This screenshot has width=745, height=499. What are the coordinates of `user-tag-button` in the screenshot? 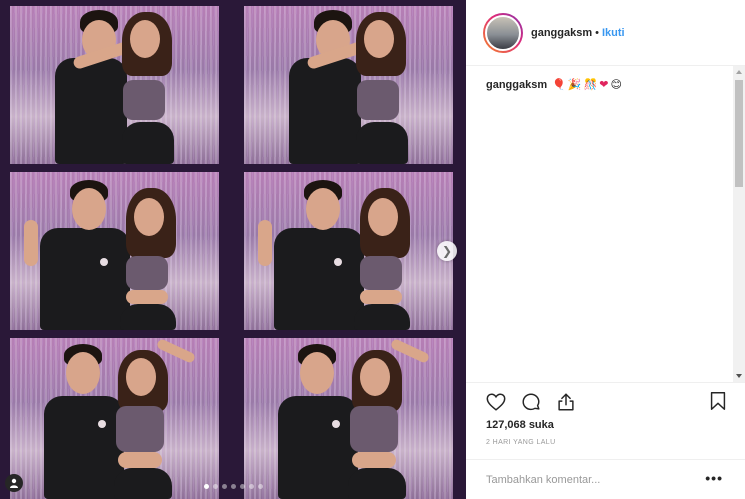 It's located at (14, 483).